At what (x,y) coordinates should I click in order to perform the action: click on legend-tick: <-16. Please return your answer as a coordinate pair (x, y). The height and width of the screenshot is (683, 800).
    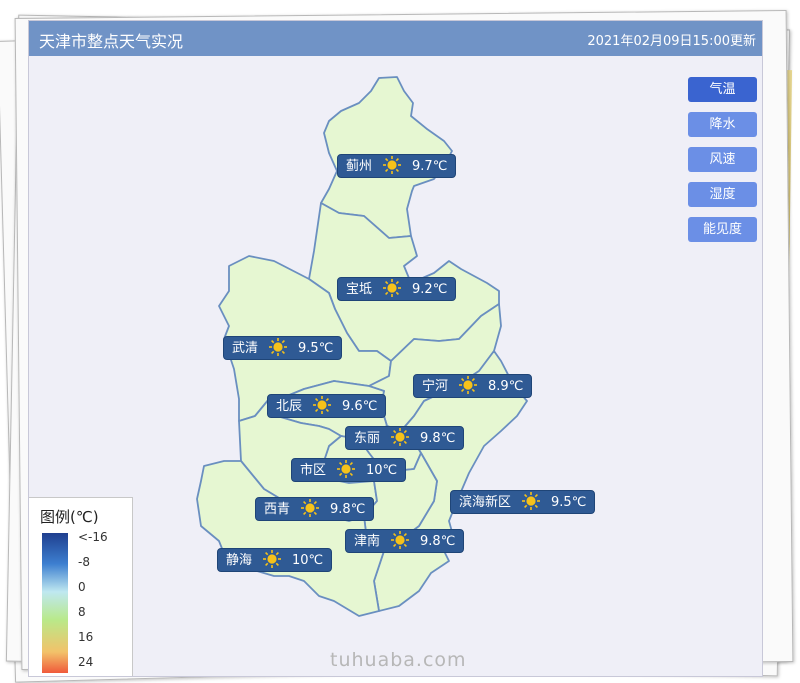
    Looking at the image, I should click on (93, 537).